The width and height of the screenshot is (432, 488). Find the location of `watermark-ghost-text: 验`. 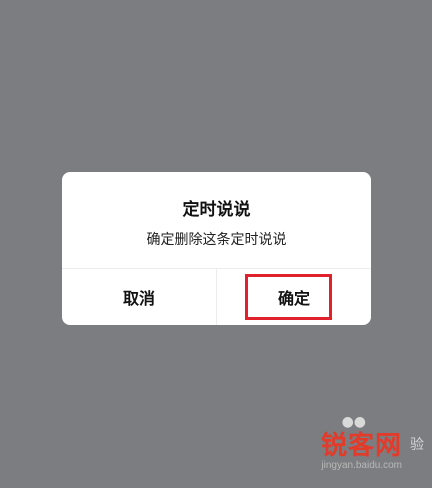

watermark-ghost-text: 验 is located at coordinates (417, 445).